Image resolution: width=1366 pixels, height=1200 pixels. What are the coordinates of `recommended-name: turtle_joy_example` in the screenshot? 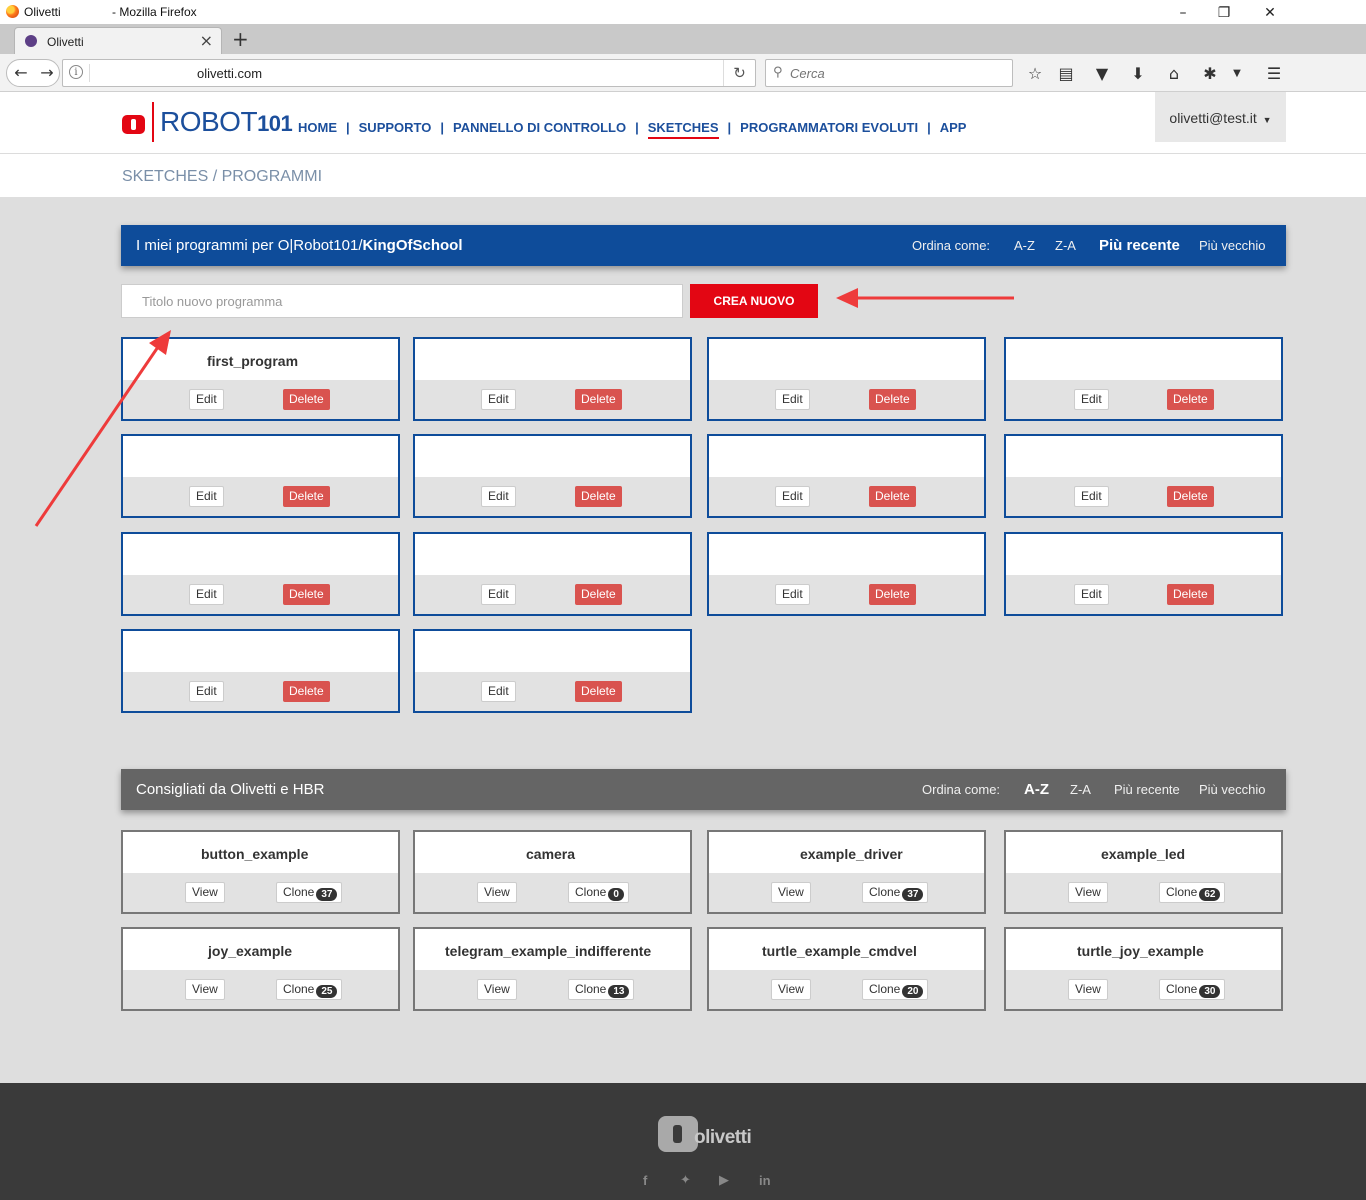 It's located at (1140, 951).